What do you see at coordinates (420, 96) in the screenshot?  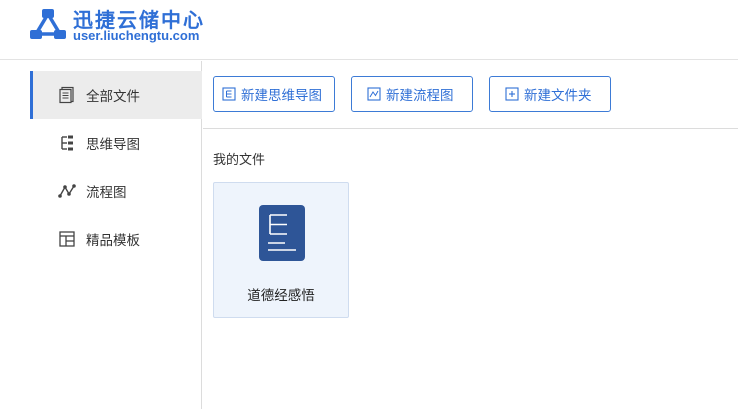 I see `new-flowchart-label: 新建流程图` at bounding box center [420, 96].